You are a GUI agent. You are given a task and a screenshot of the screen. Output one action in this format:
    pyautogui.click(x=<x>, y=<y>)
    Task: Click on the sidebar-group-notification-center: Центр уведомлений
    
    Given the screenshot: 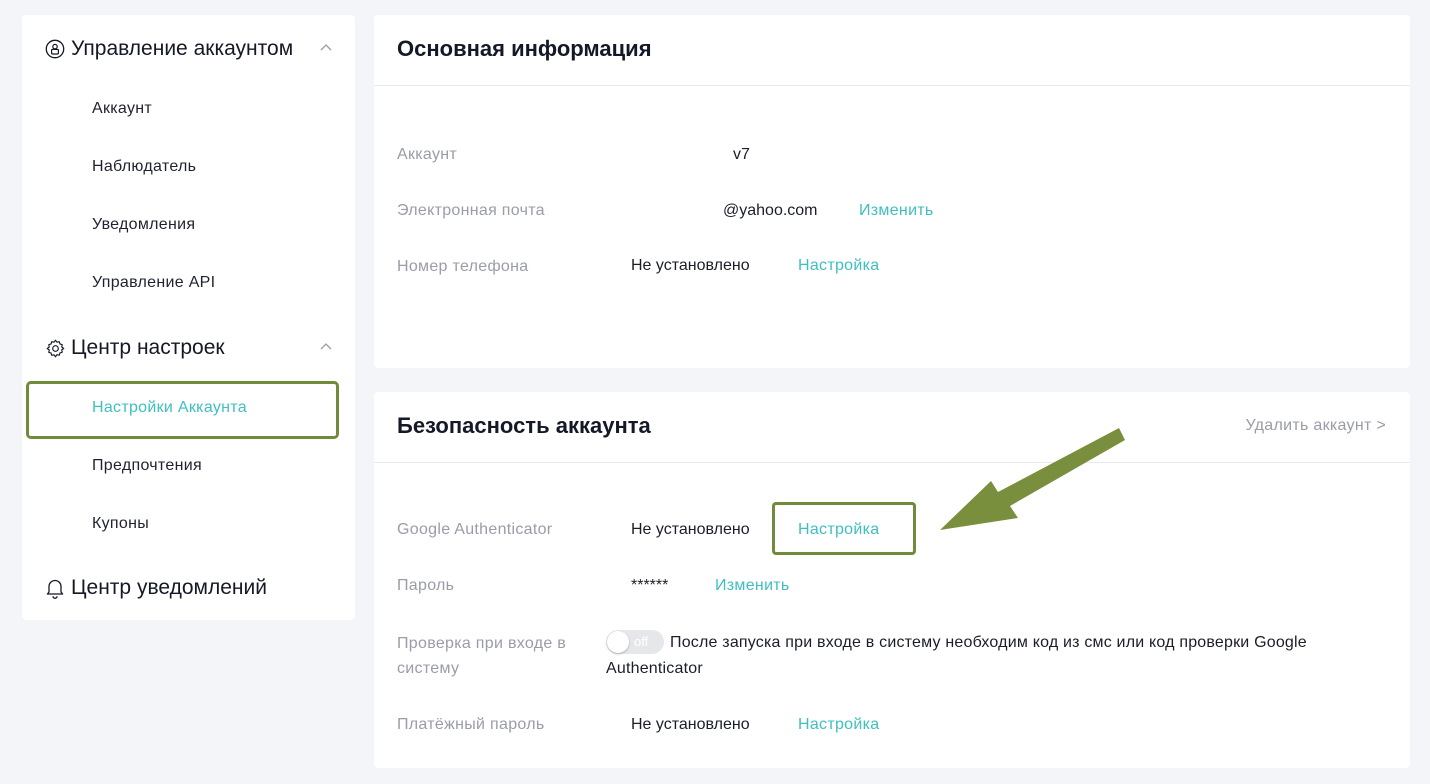 What is the action you would take?
    pyautogui.click(x=189, y=588)
    